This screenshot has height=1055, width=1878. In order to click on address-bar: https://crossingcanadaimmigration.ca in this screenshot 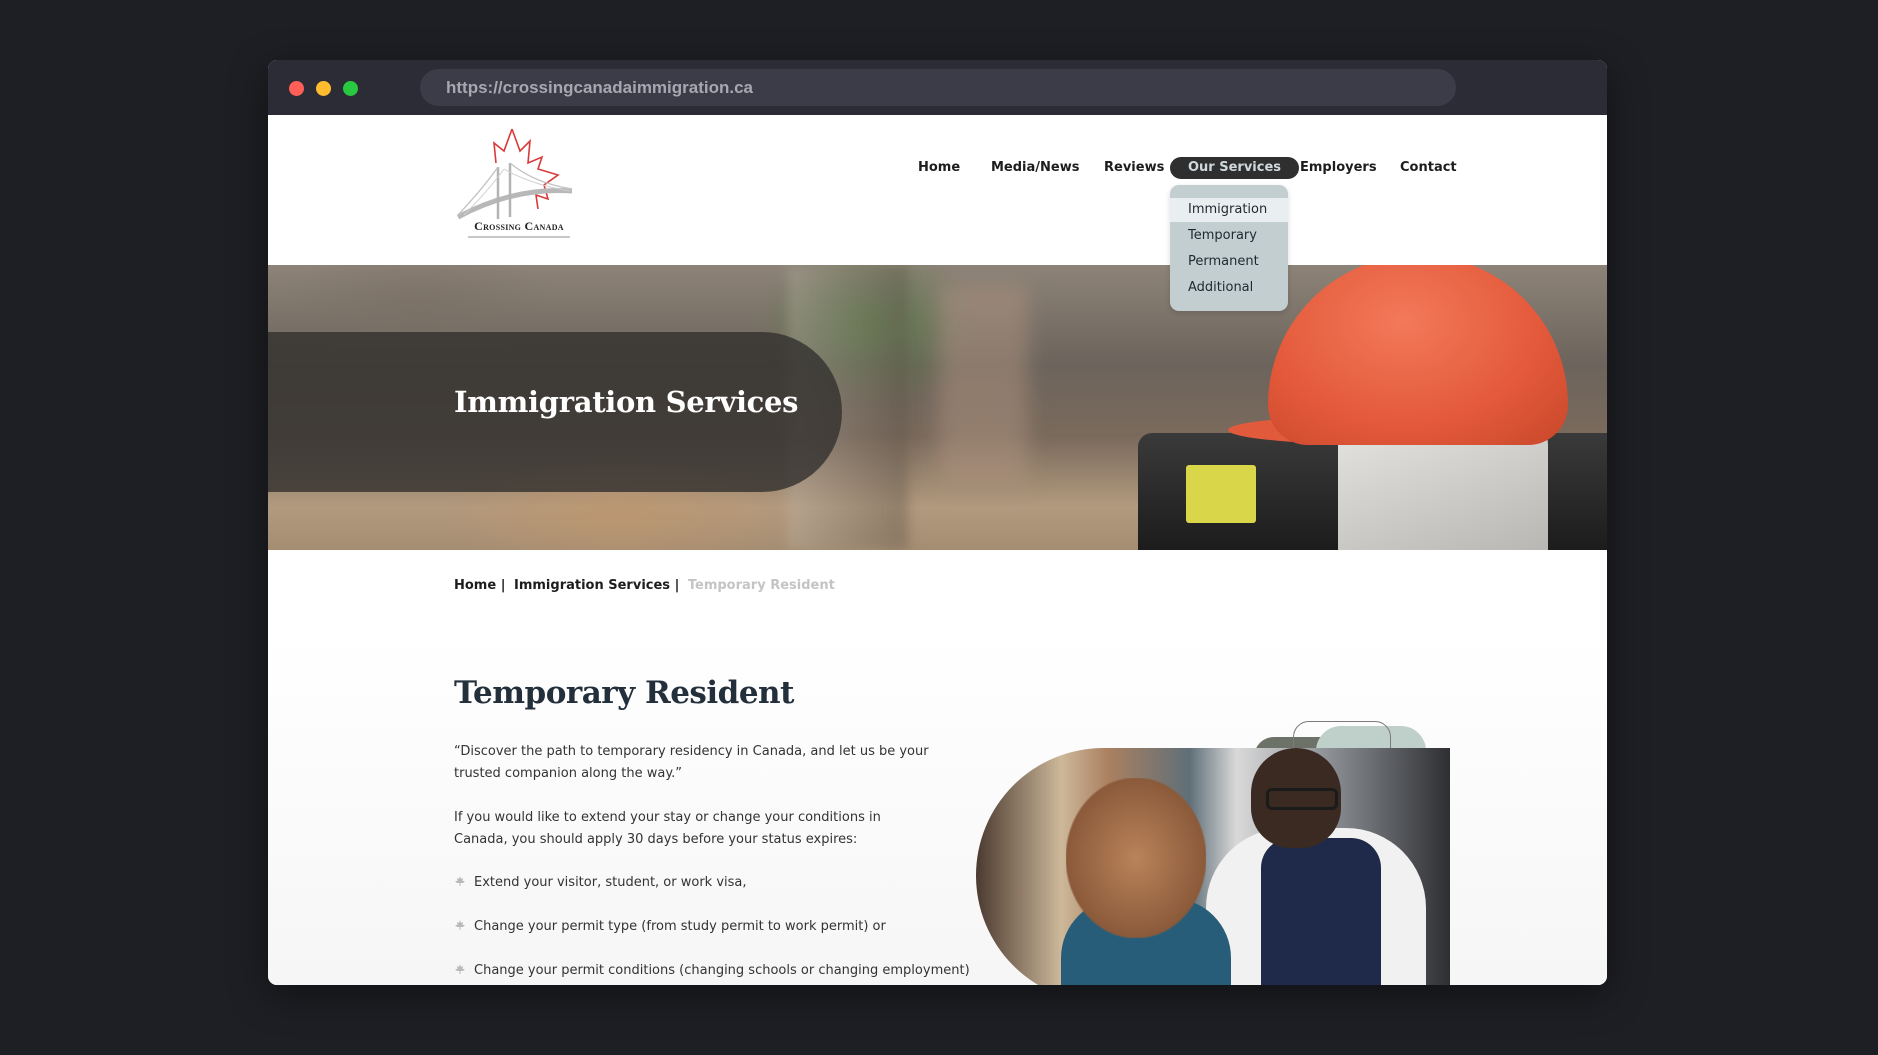, I will do `click(938, 87)`.